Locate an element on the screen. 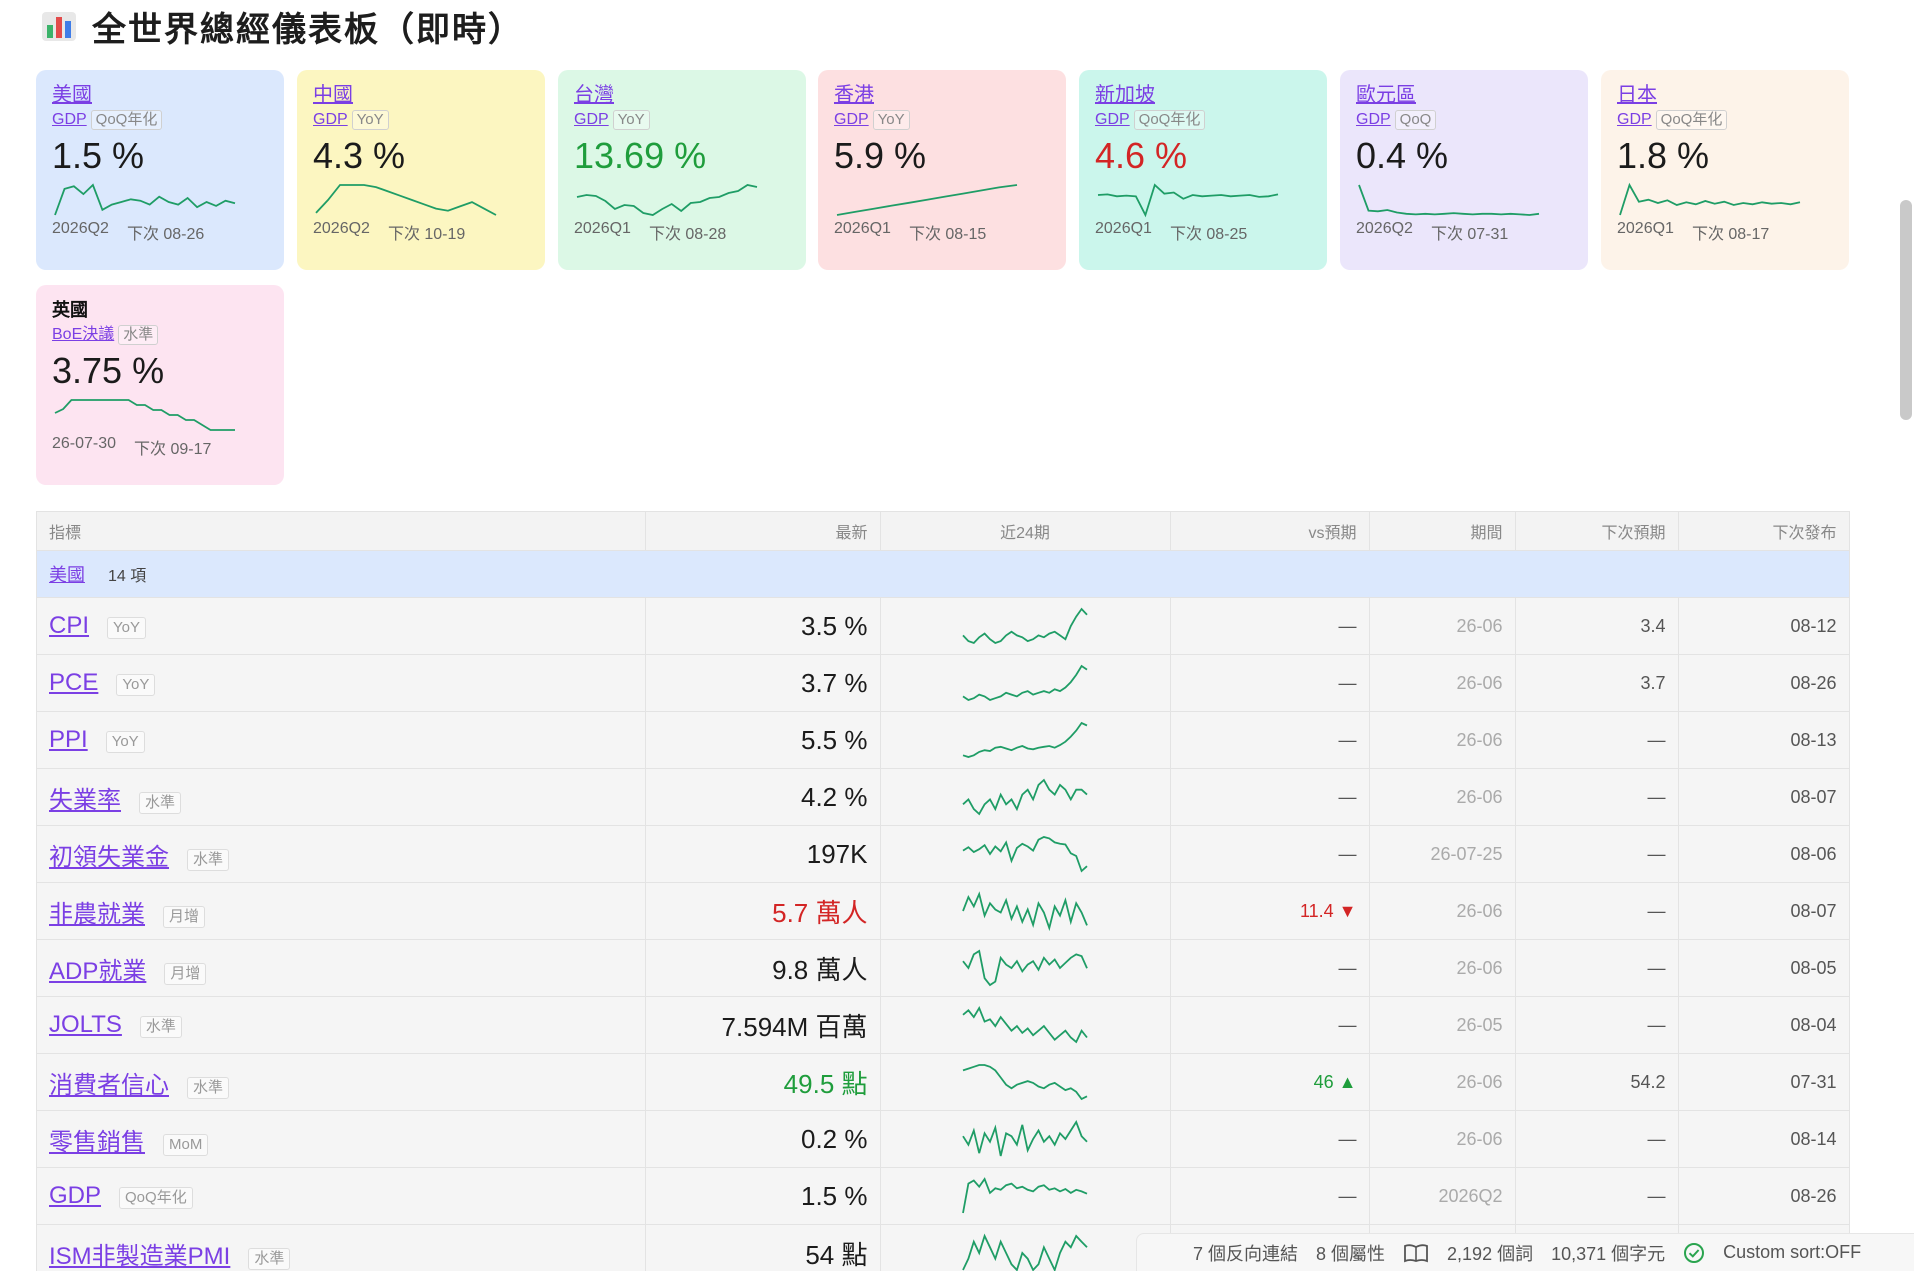 The height and width of the screenshot is (1271, 1914). scrollbar is located at coordinates (1906, 310).